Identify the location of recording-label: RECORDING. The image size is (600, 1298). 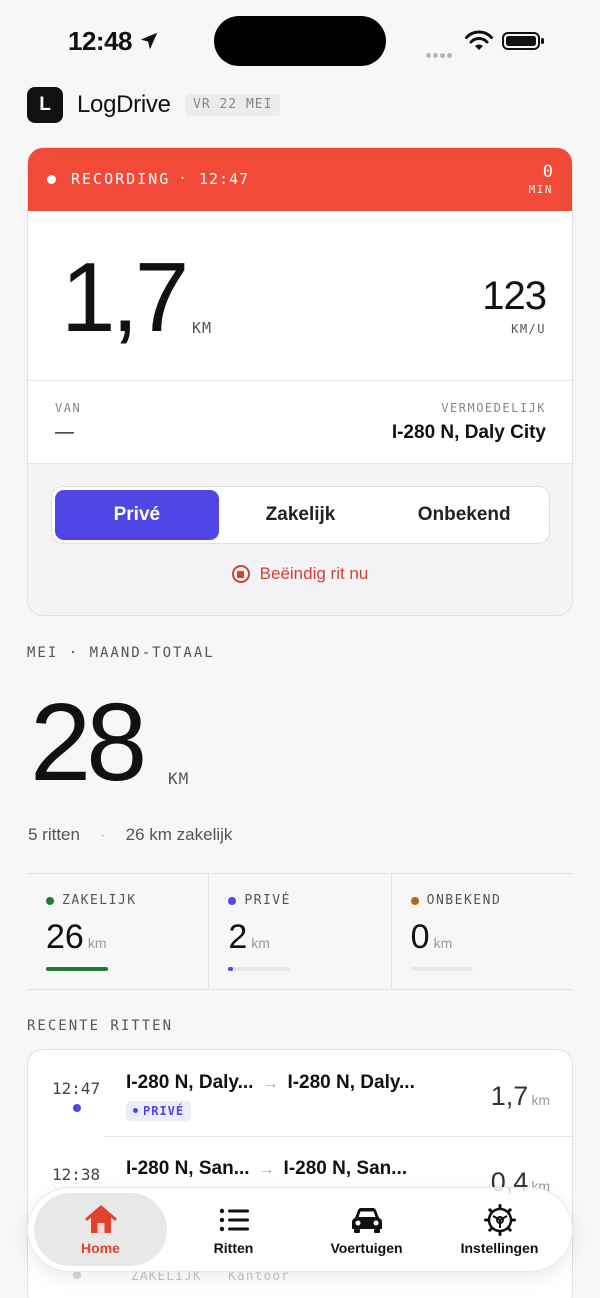
(121, 179).